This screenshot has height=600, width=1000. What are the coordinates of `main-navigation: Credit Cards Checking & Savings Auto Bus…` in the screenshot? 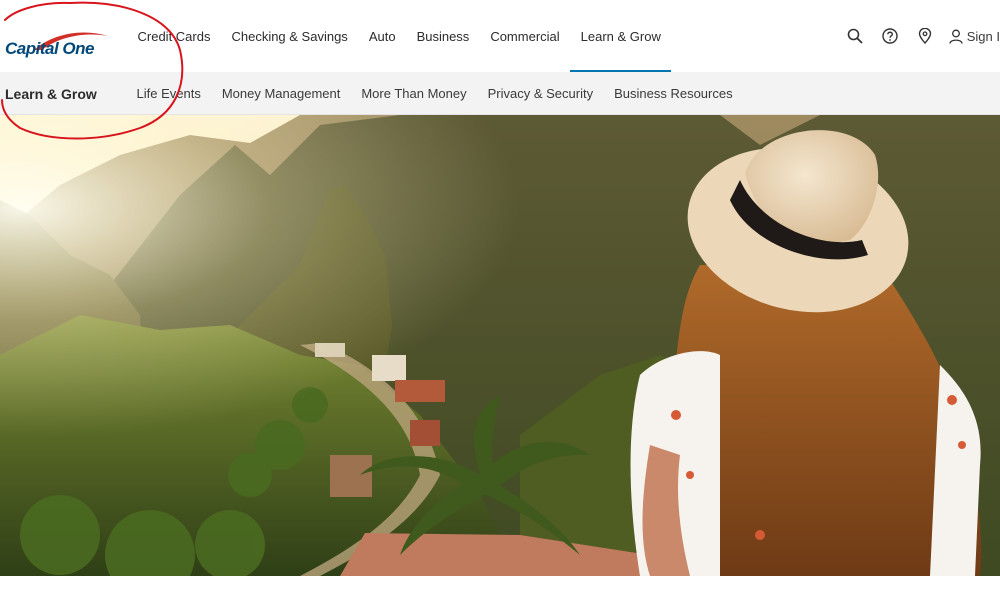 It's located at (399, 36).